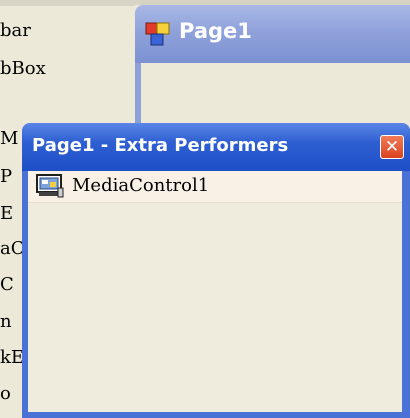  I want to click on toolbox-item: C, so click(7, 284).